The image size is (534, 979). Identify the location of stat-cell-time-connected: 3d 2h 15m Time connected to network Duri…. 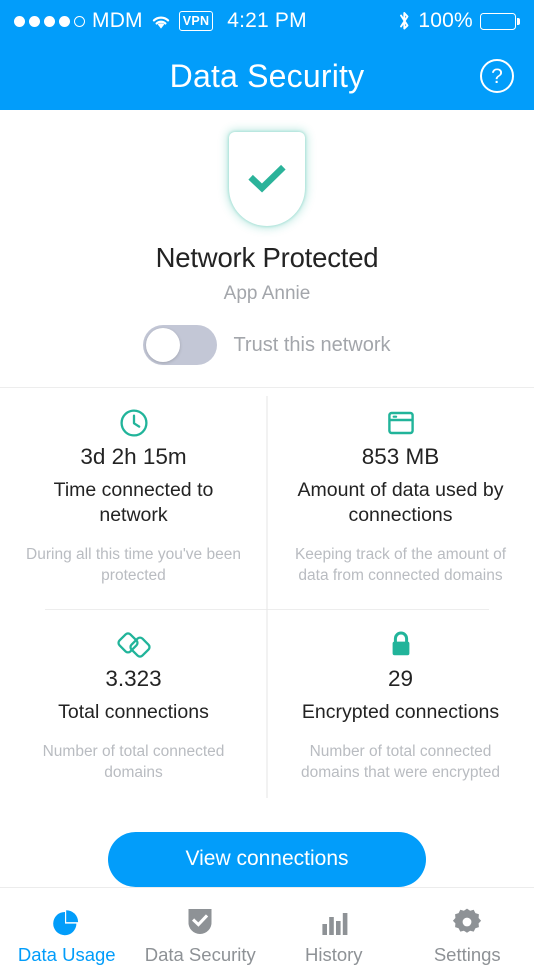
(133, 498).